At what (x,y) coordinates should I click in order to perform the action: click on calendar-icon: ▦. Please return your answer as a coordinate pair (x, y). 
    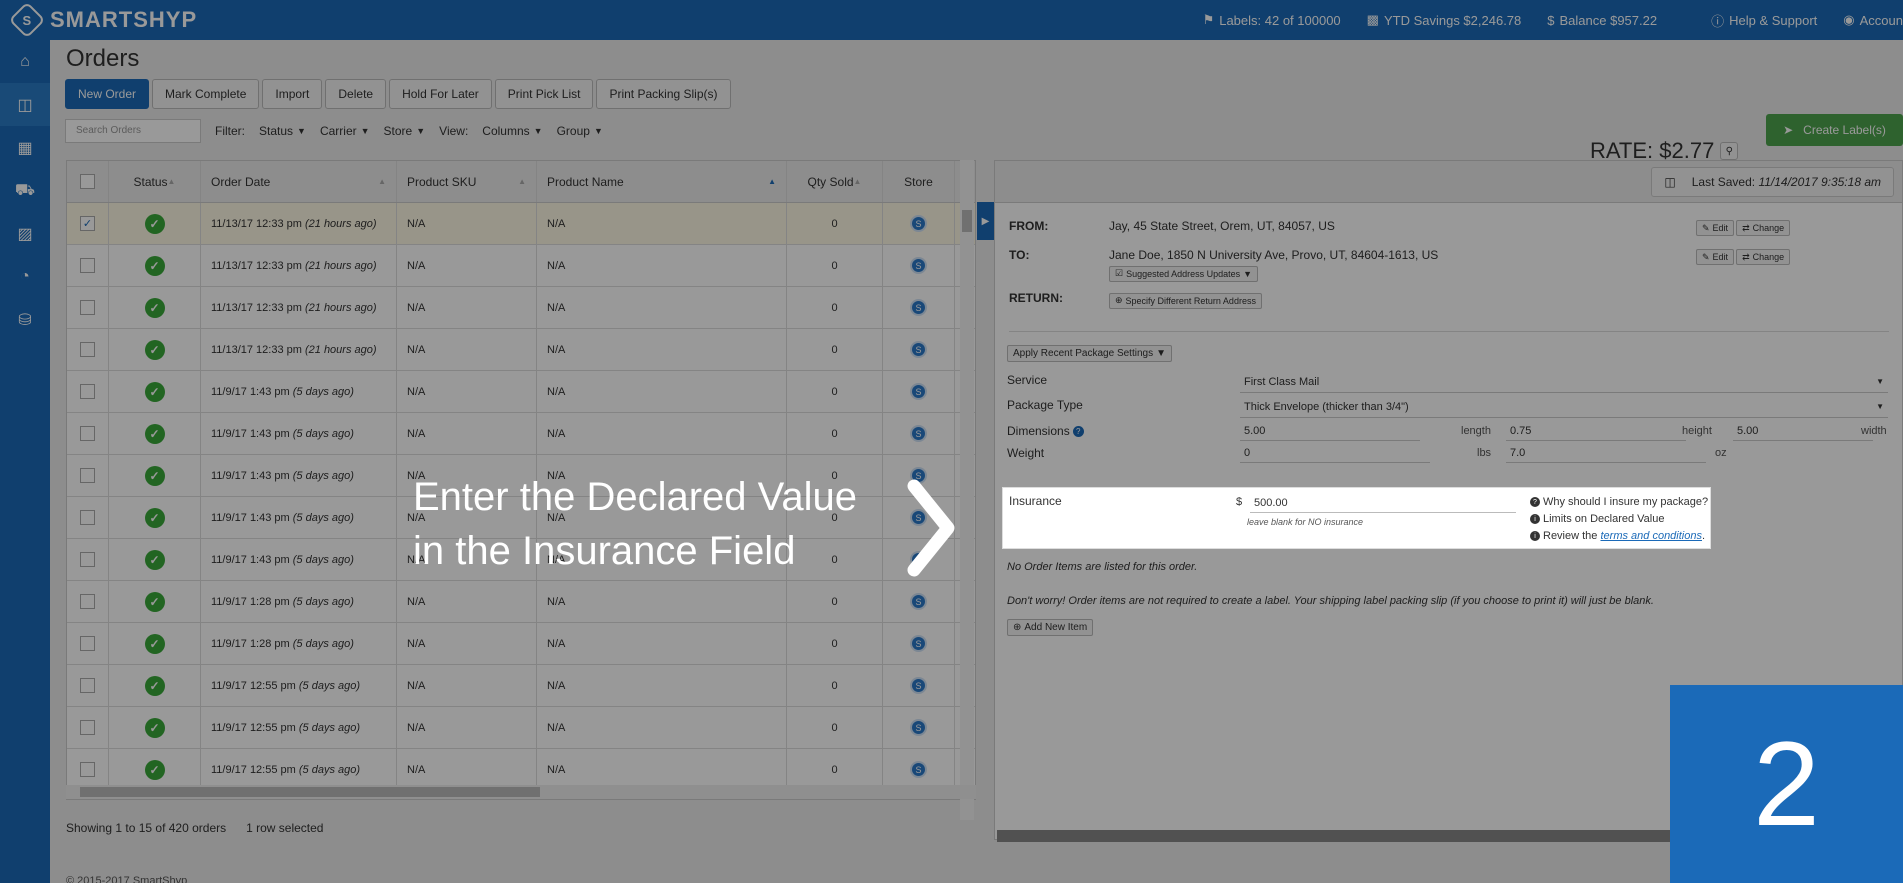
    Looking at the image, I should click on (25, 147).